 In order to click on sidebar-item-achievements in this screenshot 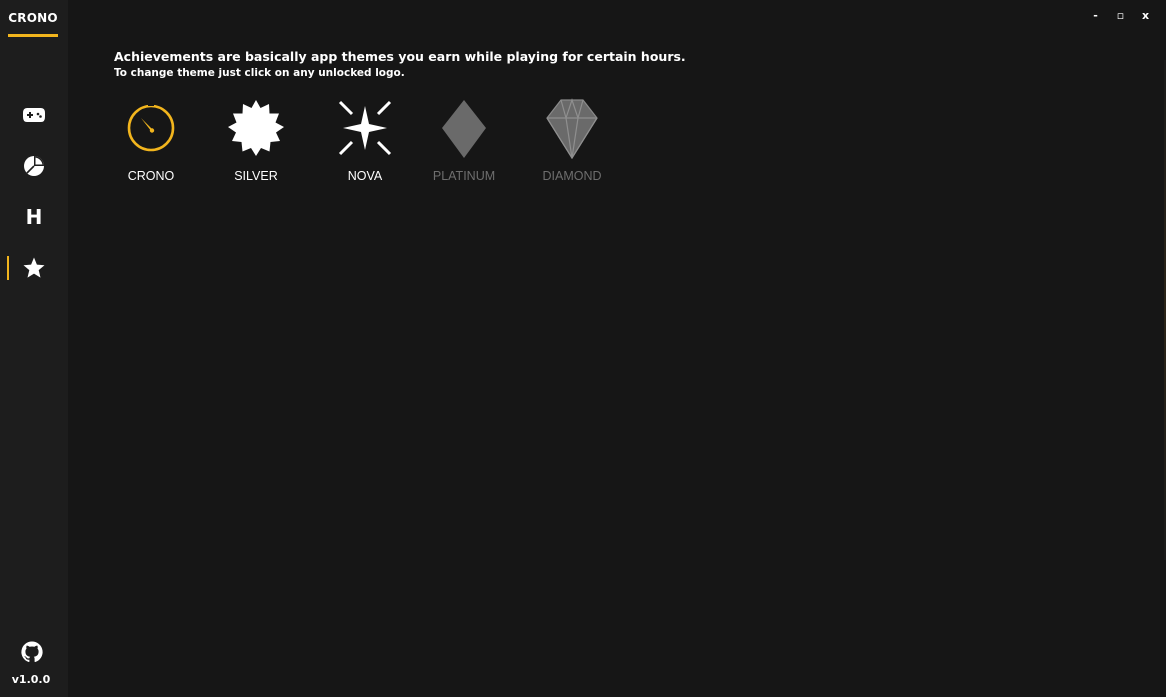, I will do `click(34, 268)`.